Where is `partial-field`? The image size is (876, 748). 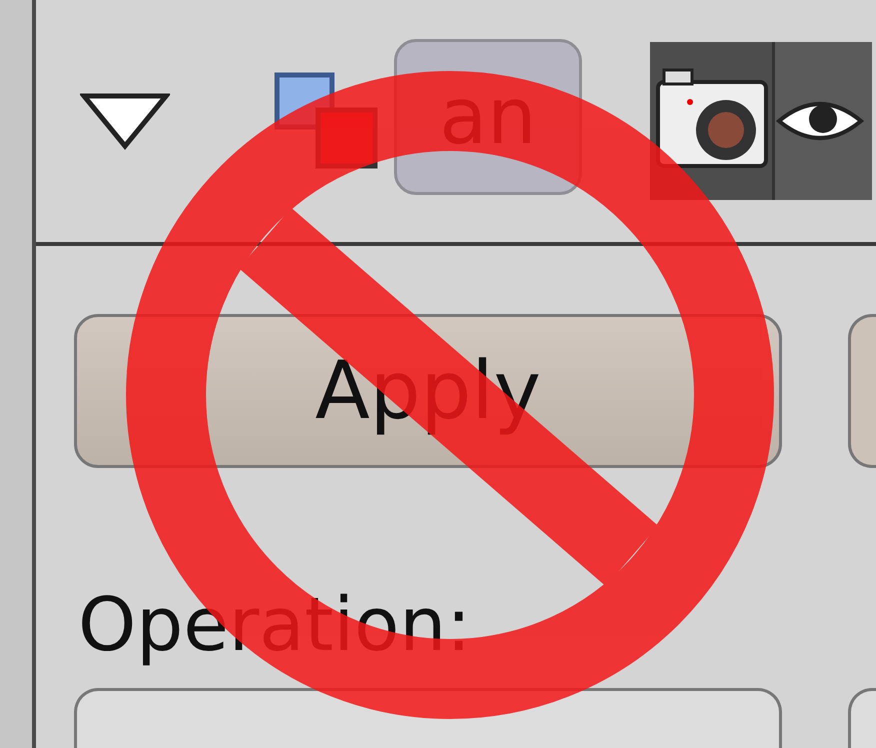 partial-field is located at coordinates (862, 718).